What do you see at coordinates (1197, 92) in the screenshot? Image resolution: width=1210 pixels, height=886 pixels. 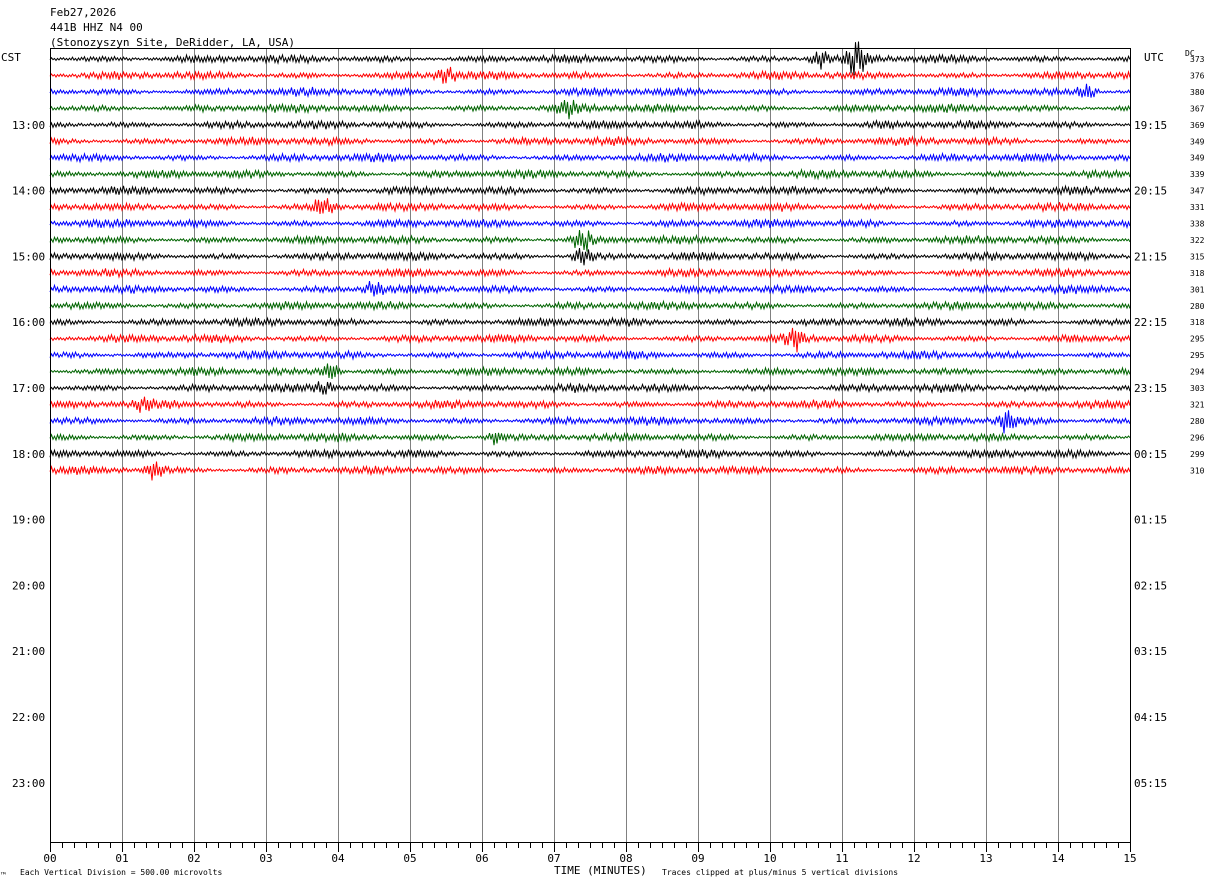 I see `dc-offset-value: 380` at bounding box center [1197, 92].